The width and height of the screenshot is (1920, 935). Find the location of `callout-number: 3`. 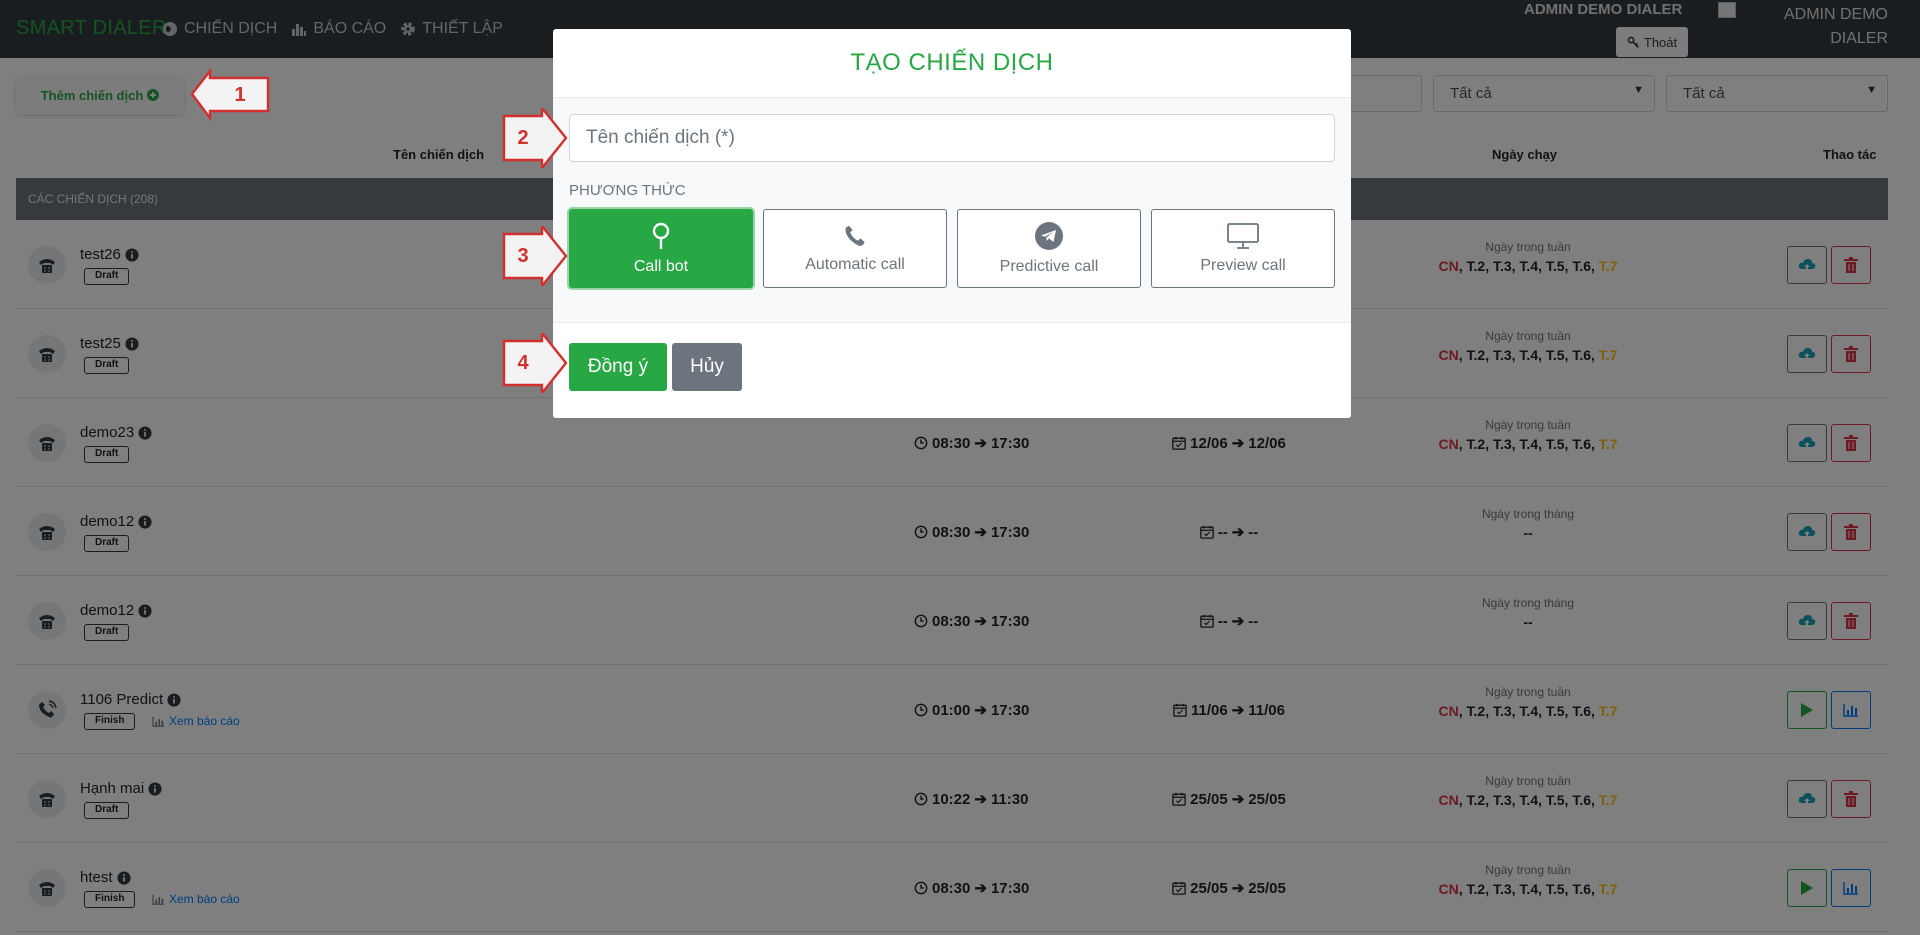

callout-number: 3 is located at coordinates (523, 255).